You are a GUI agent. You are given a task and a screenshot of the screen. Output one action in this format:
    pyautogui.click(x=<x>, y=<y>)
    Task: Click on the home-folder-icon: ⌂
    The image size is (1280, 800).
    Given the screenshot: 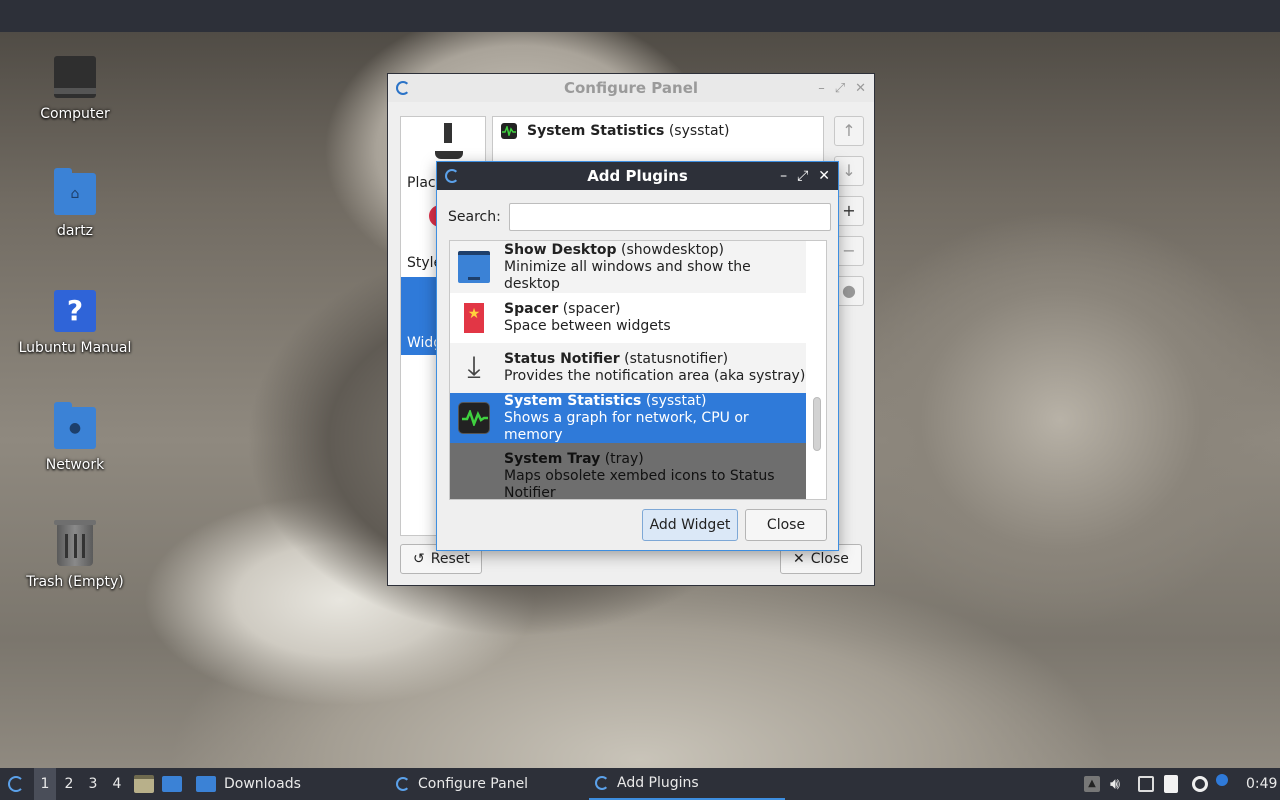 What is the action you would take?
    pyautogui.click(x=75, y=191)
    